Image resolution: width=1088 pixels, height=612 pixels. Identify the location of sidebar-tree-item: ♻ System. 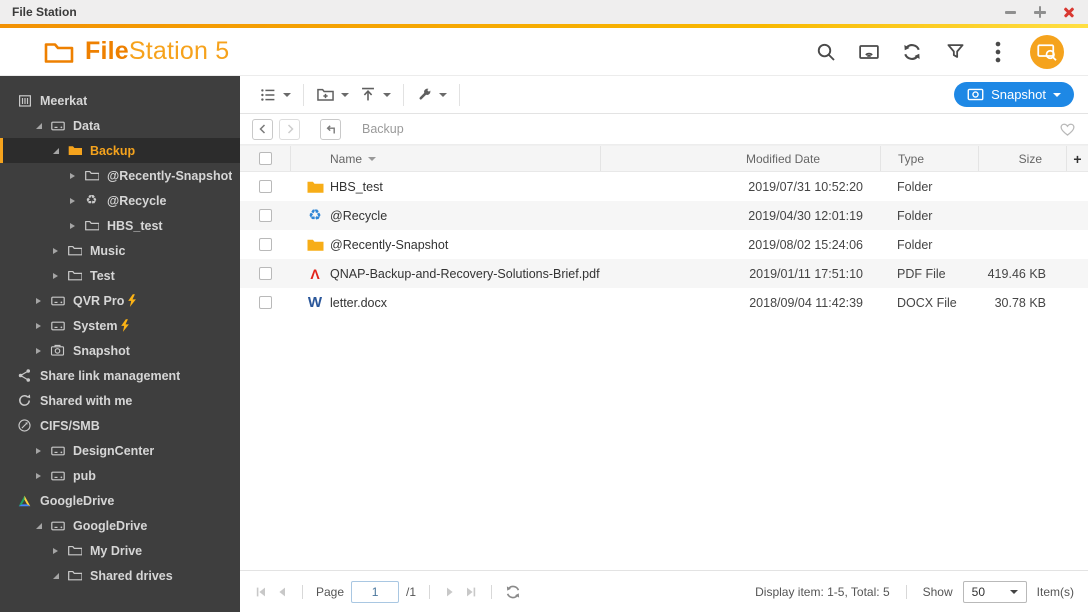
(120, 325).